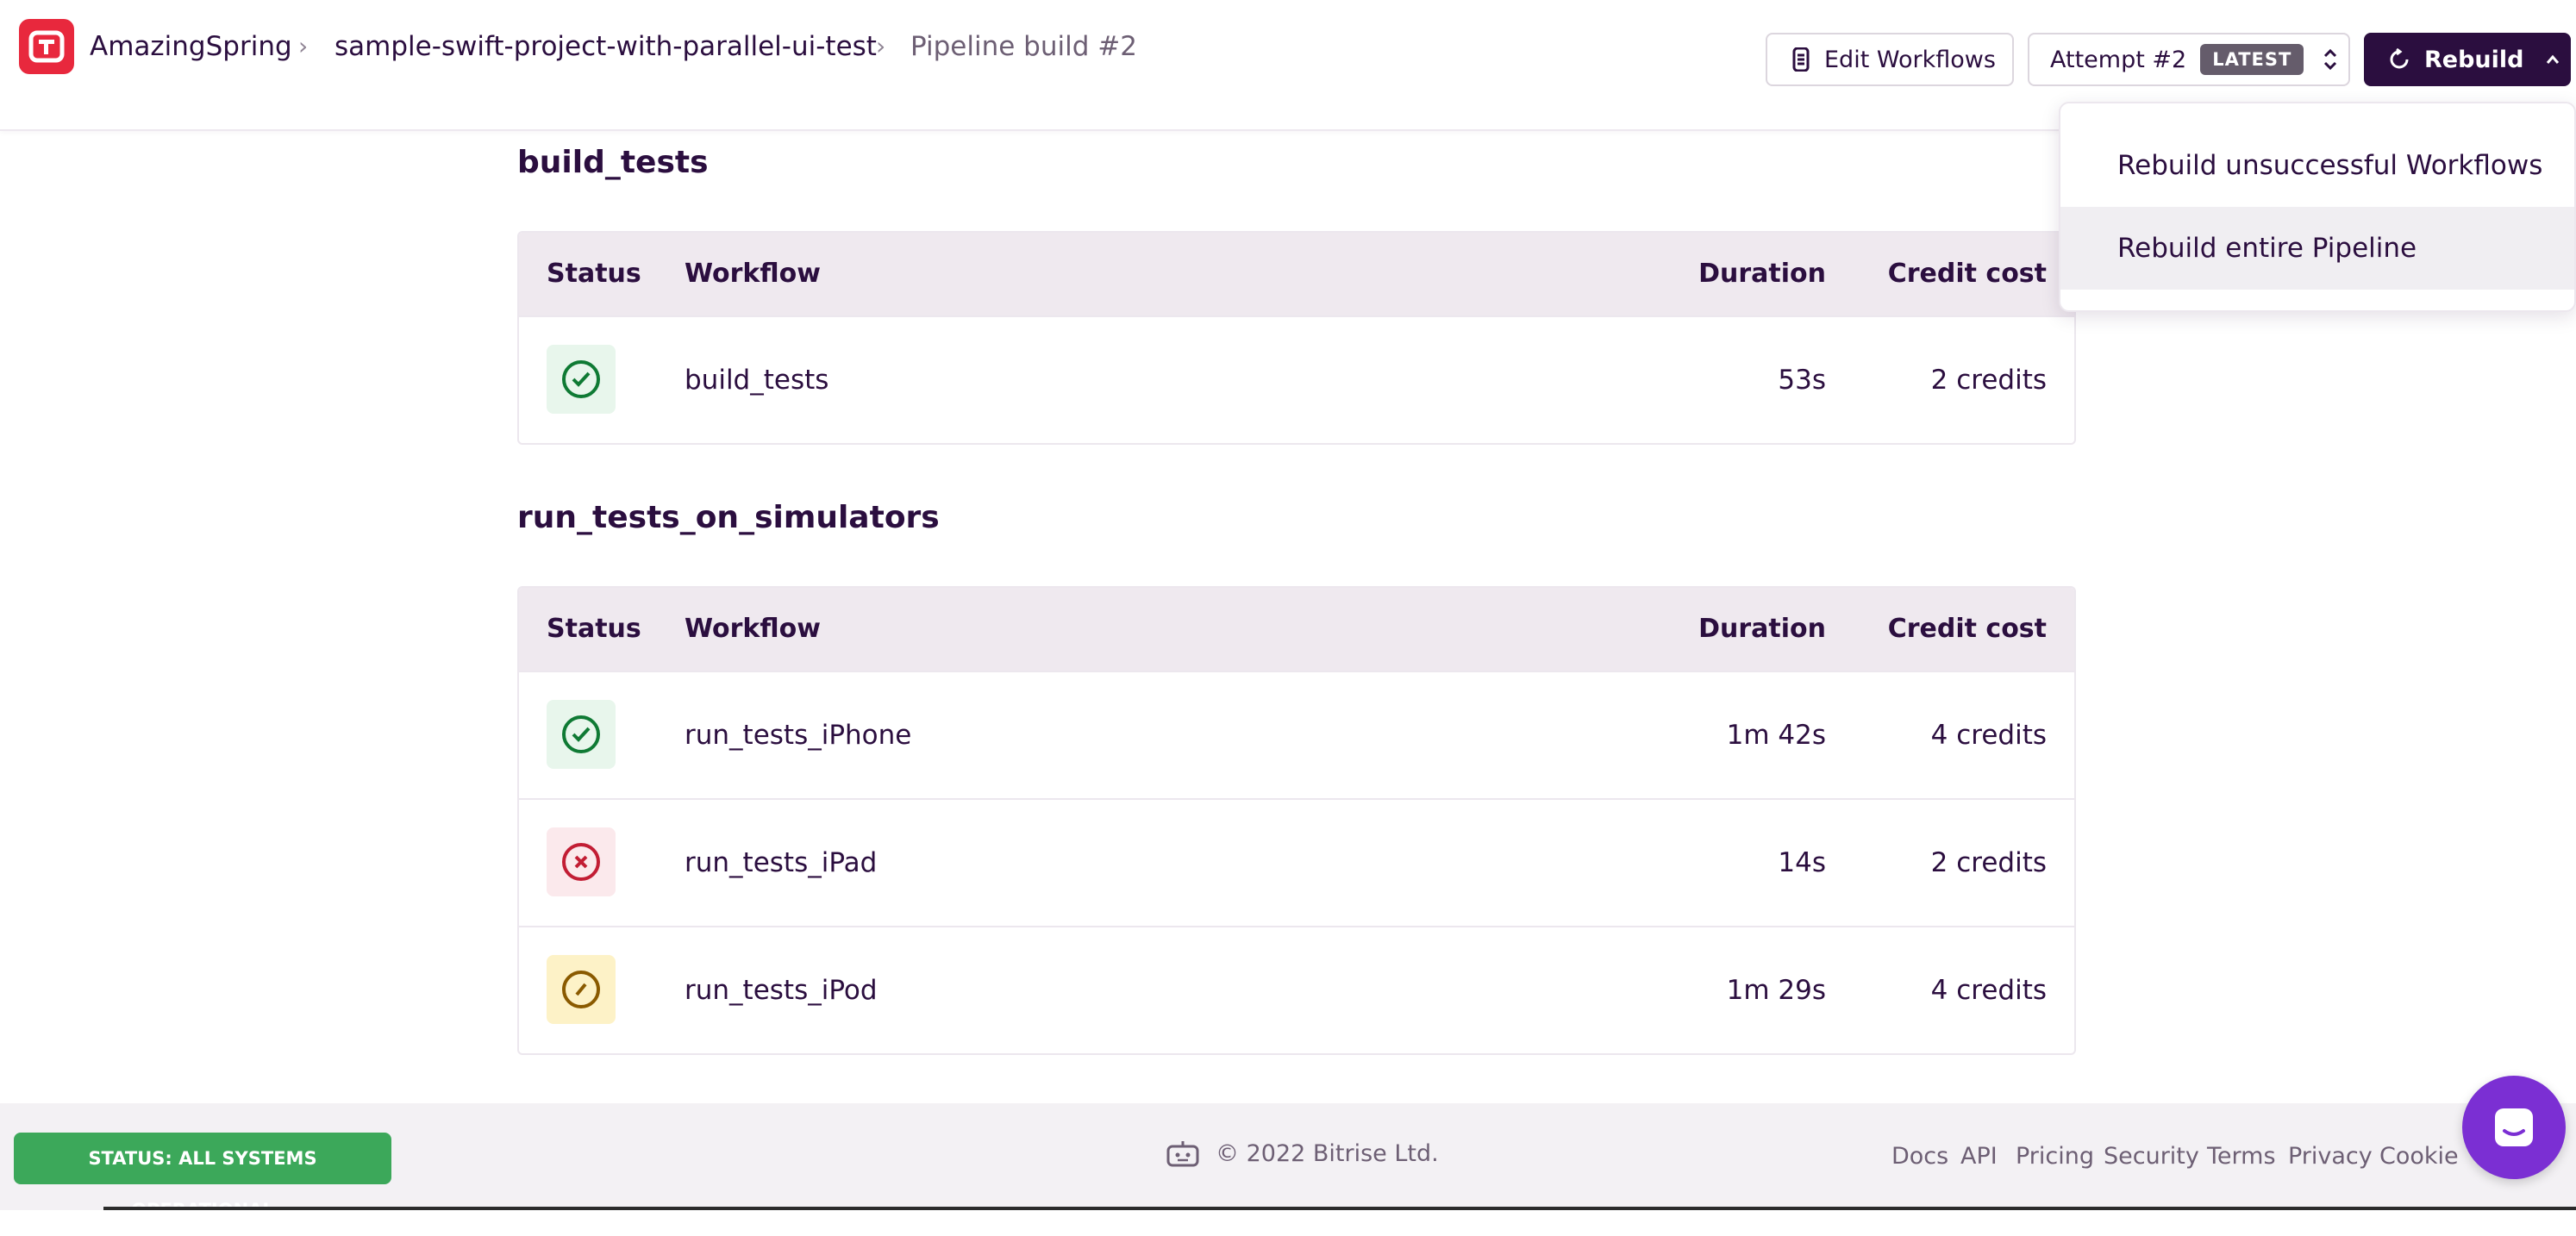 This screenshot has height=1236, width=2576. Describe the element at coordinates (1776, 735) in the screenshot. I see `workflow-duration: 1m 42s` at that location.